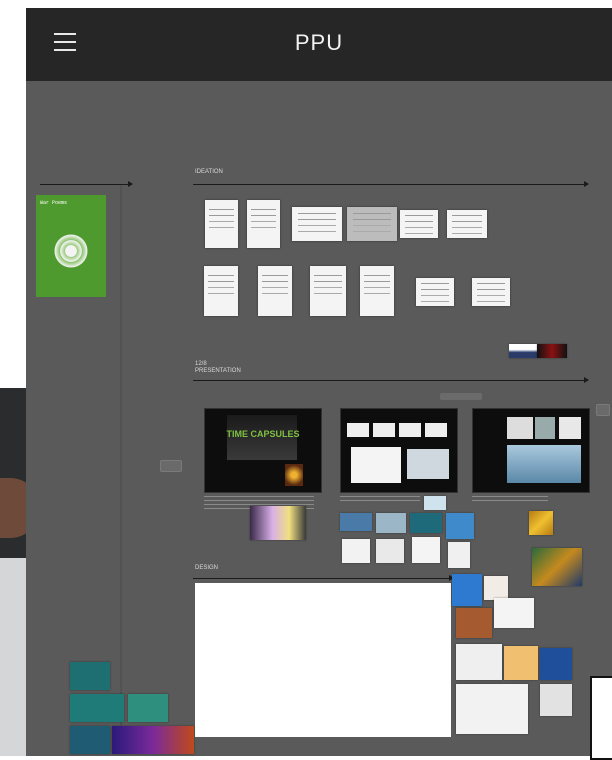  Describe the element at coordinates (121, 465) in the screenshot. I see `column-divider` at that location.